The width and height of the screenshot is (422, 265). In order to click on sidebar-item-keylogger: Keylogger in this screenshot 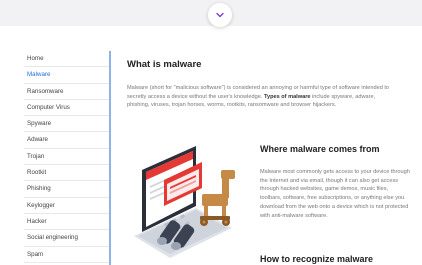, I will do `click(66, 206)`.